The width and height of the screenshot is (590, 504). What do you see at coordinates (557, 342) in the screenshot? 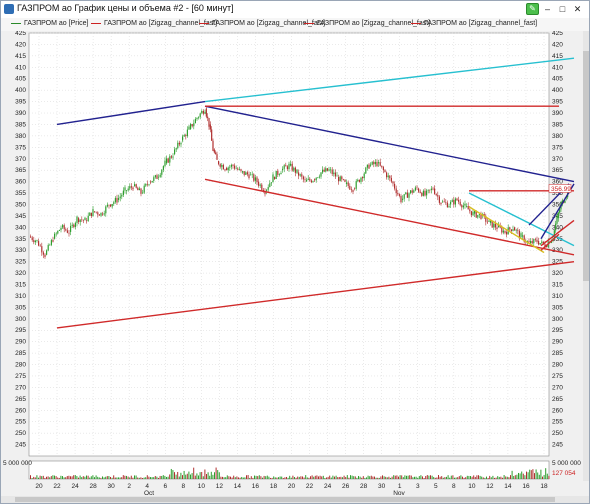
I see `price-tick-label-right: 290` at bounding box center [557, 342].